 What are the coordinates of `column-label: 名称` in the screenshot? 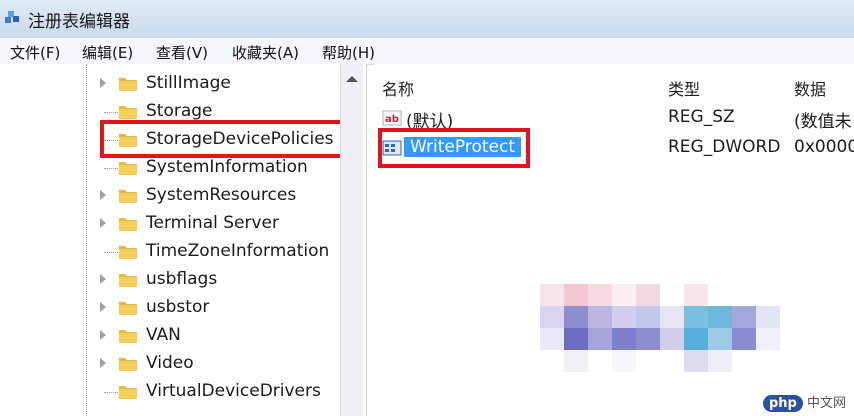 It's located at (398, 89).